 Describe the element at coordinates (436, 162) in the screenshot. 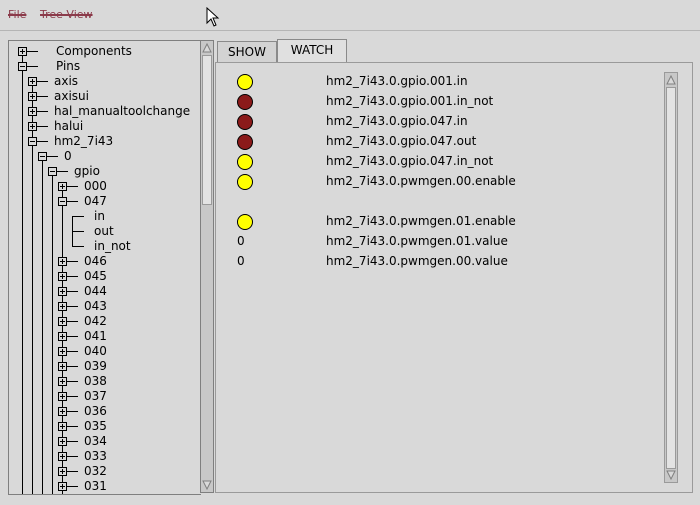

I see `watch-row: hm2_7i43.0.gpio.047.in_not` at that location.